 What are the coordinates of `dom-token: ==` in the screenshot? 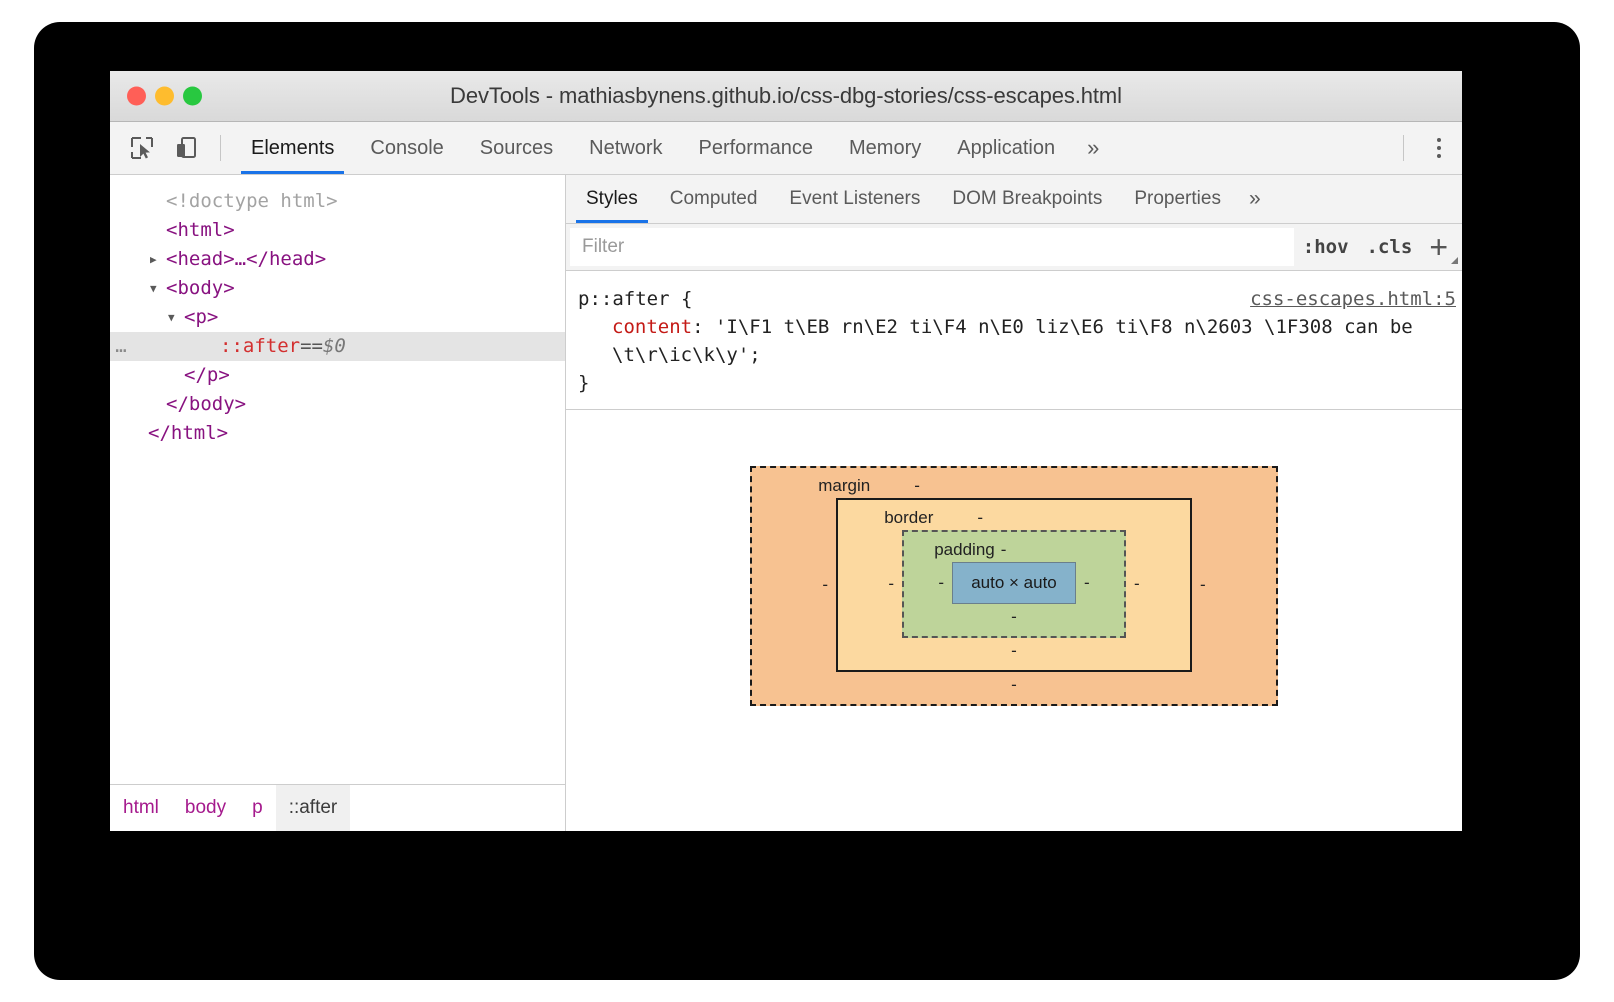 It's located at (311, 346).